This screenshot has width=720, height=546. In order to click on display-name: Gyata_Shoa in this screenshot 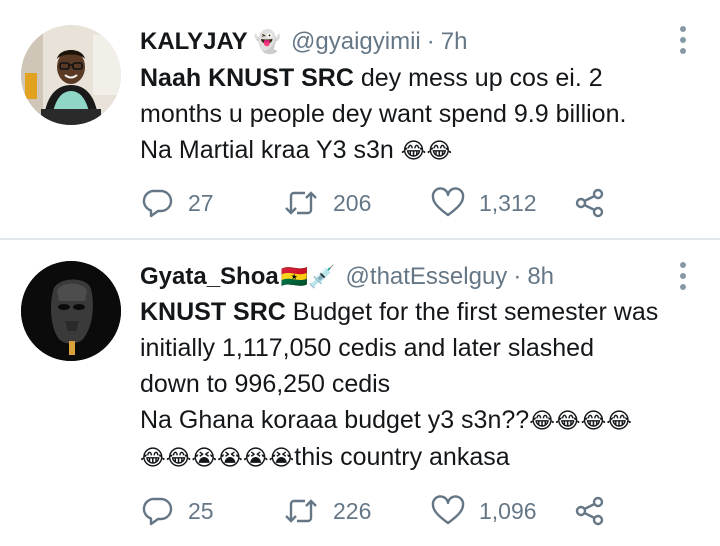, I will do `click(209, 277)`.